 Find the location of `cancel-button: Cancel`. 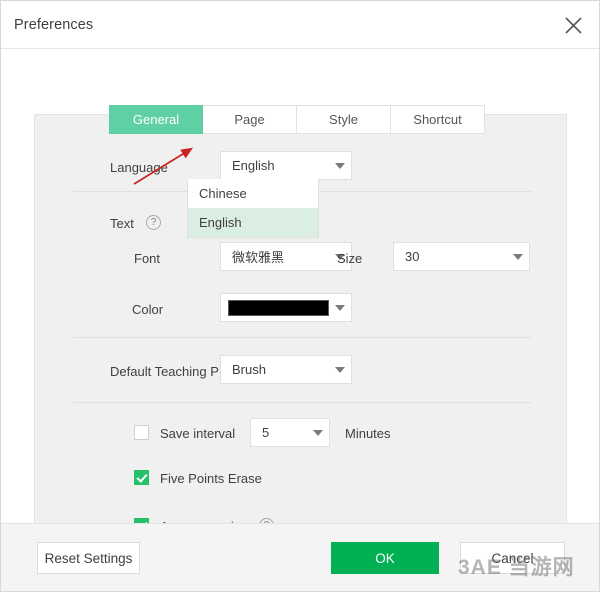

cancel-button: Cancel is located at coordinates (512, 558).